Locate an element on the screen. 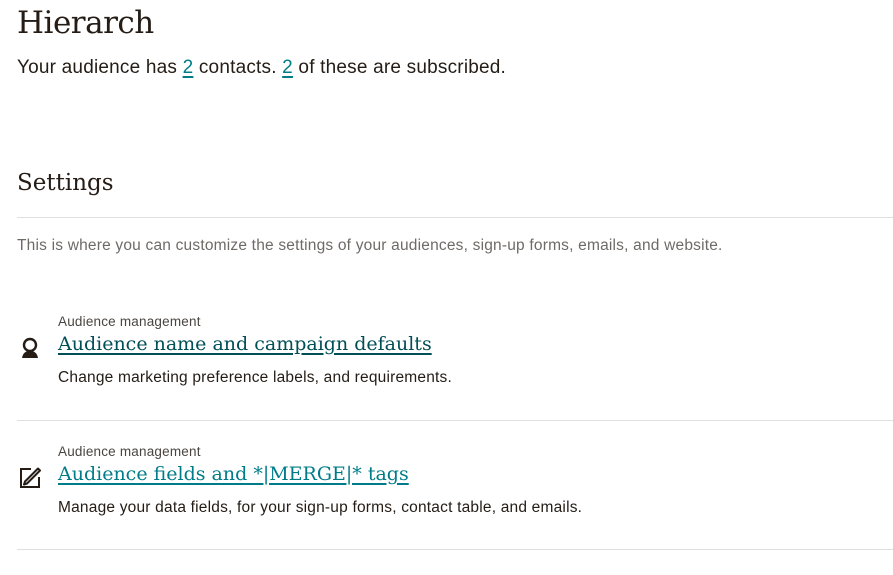 The height and width of the screenshot is (575, 893). summary-middle: contacts. is located at coordinates (238, 67).